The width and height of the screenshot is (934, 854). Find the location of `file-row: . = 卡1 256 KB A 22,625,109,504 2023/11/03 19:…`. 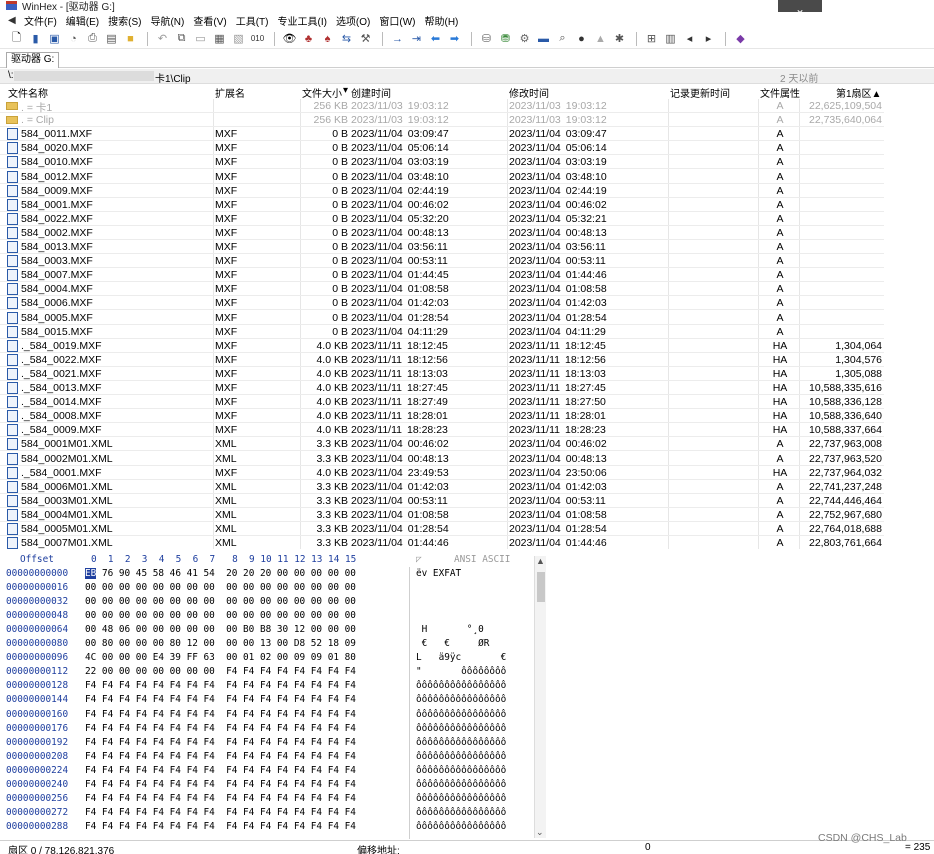

file-row: . = 卡1 256 KB A 22,625,109,504 2023/11/03 19:… is located at coordinates (442, 106).